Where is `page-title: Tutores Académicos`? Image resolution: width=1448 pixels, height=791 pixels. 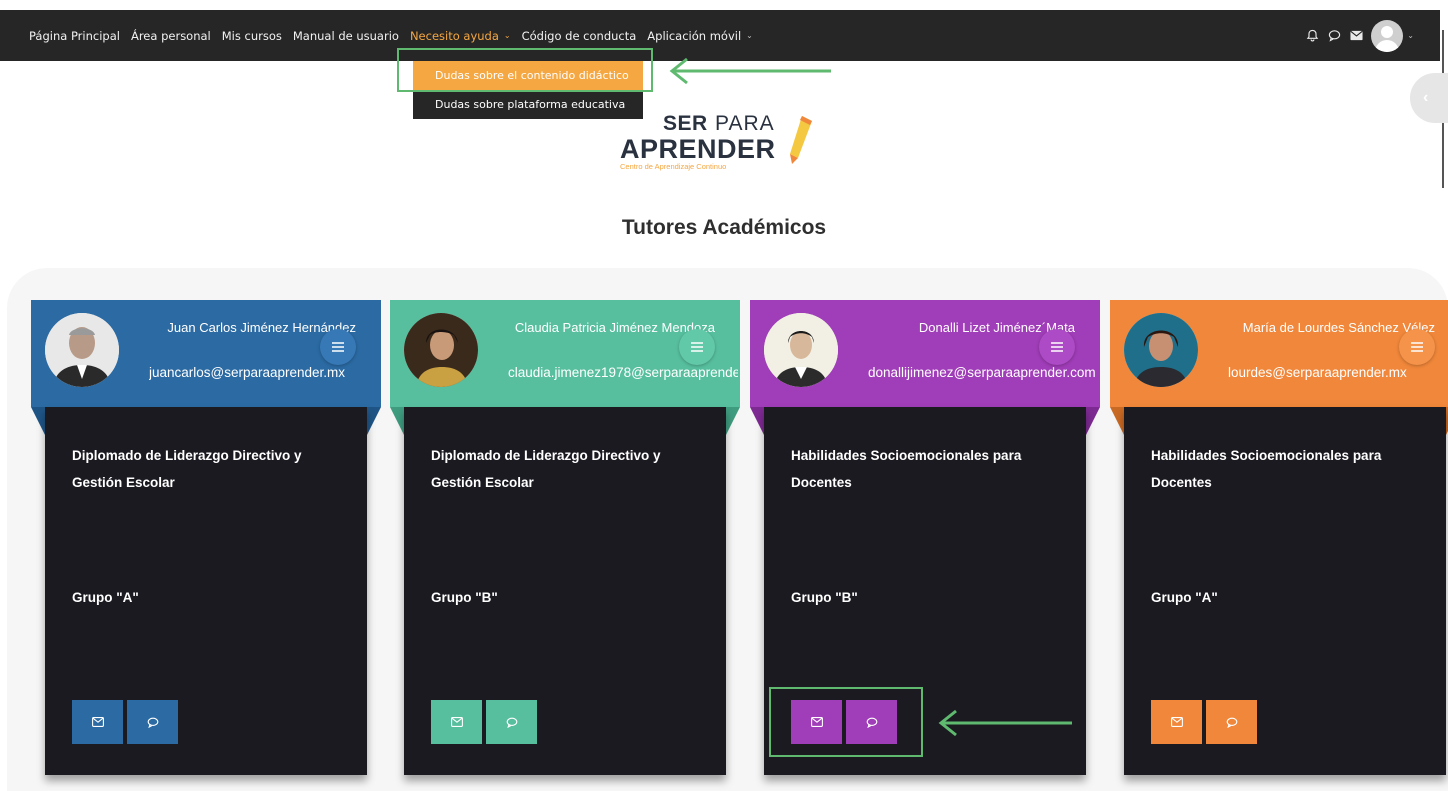
page-title: Tutores Académicos is located at coordinates (724, 227).